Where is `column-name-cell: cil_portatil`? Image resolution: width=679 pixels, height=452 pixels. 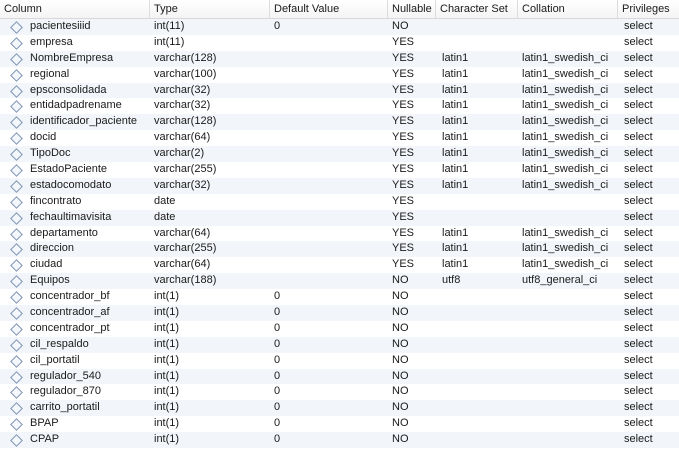
column-name-cell: cil_portatil is located at coordinates (55, 359).